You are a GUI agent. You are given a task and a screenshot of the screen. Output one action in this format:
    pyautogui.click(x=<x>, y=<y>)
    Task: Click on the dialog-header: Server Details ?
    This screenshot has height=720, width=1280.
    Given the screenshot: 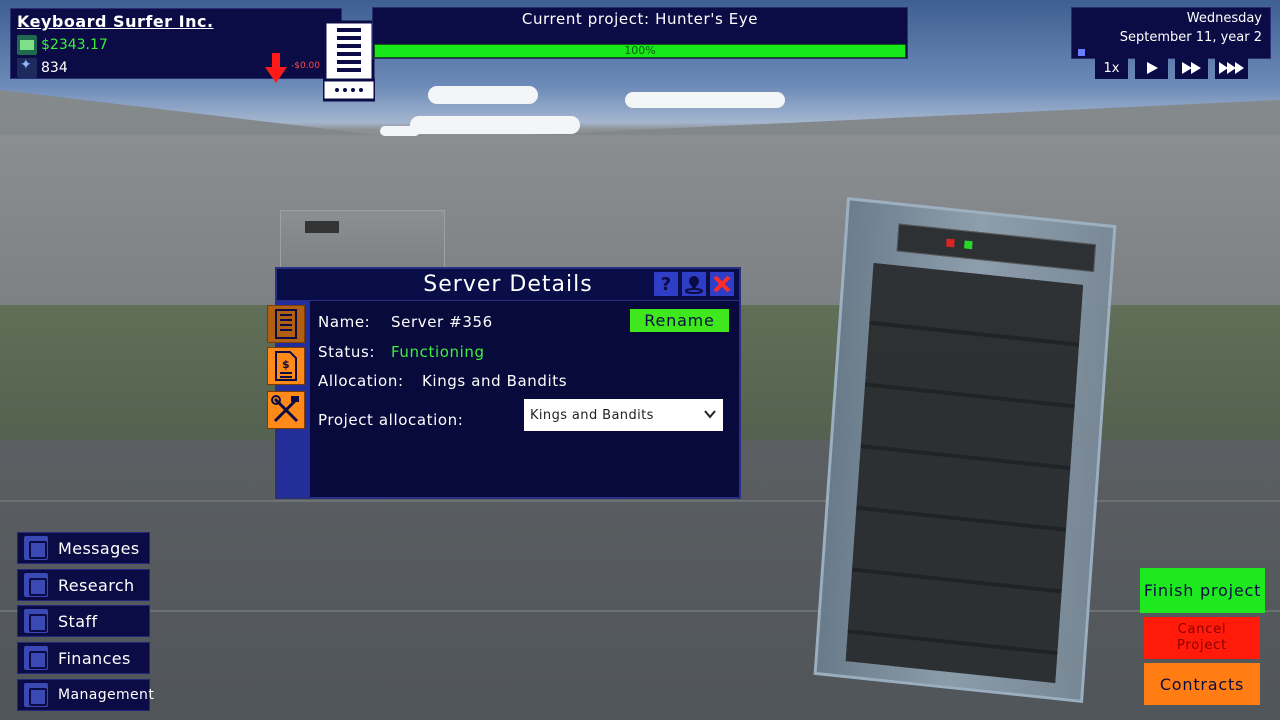 What is the action you would take?
    pyautogui.click(x=508, y=285)
    